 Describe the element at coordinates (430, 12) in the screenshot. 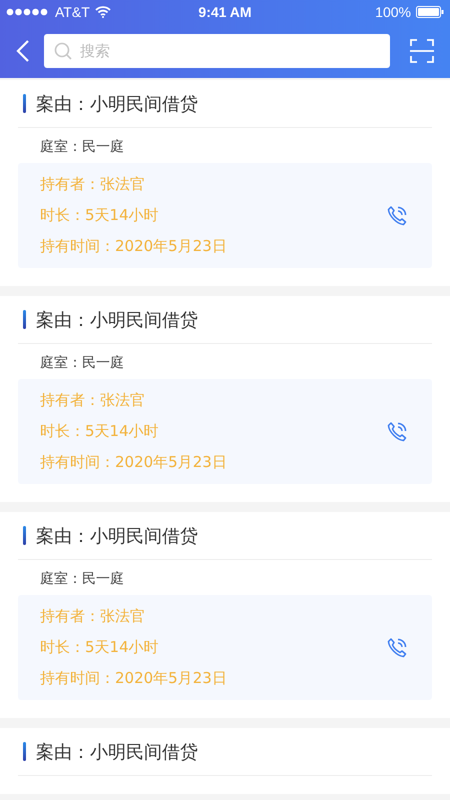

I see `battery-icon` at that location.